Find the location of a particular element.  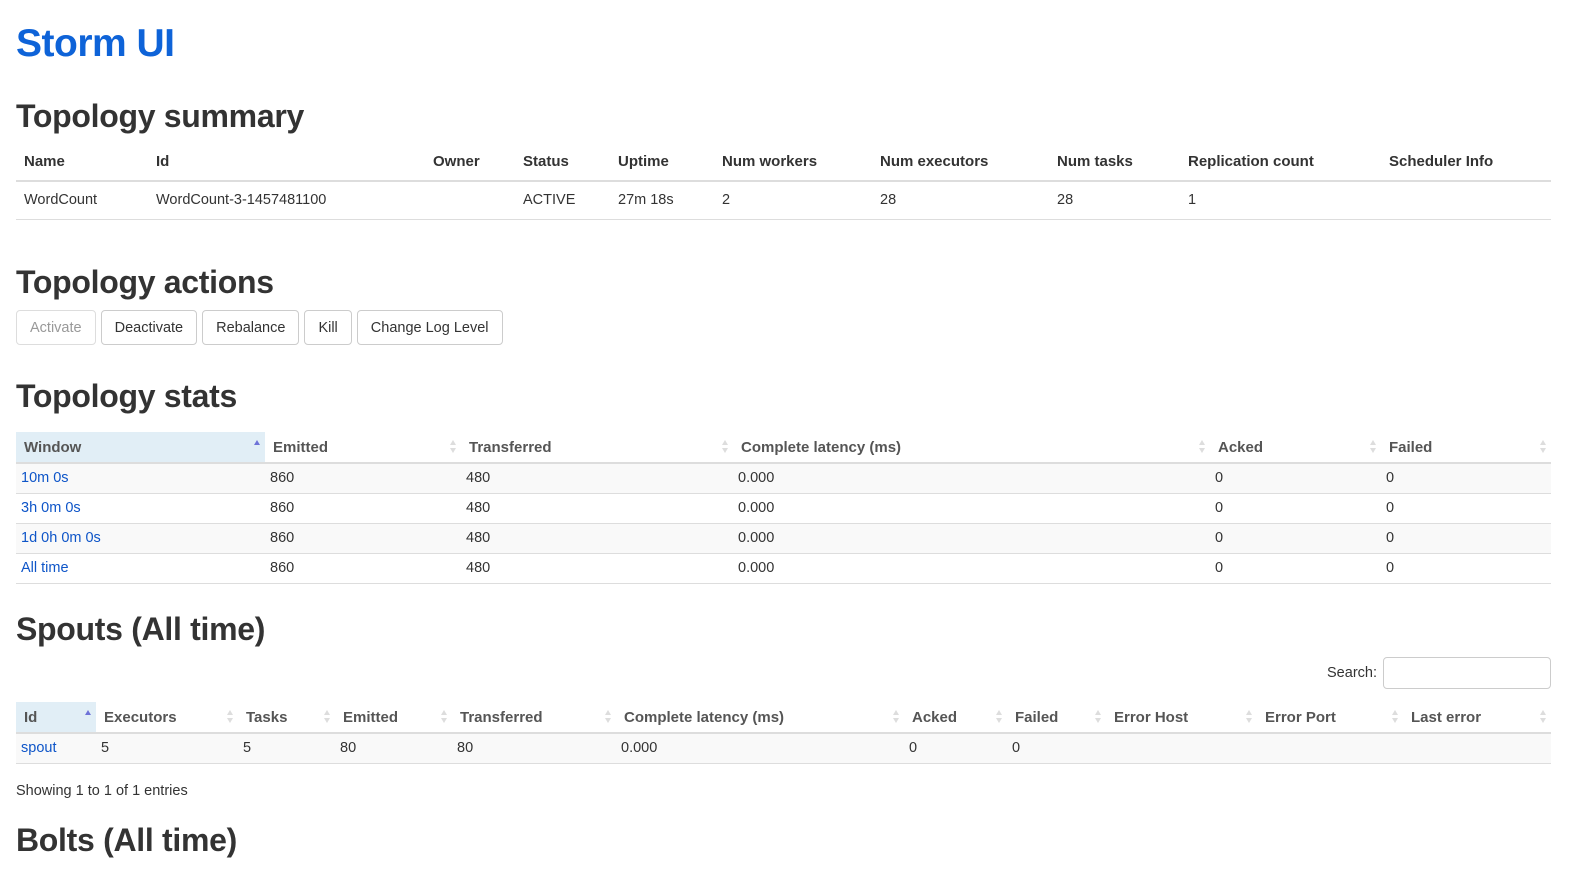

rebalance-button: Rebalance is located at coordinates (251, 327).